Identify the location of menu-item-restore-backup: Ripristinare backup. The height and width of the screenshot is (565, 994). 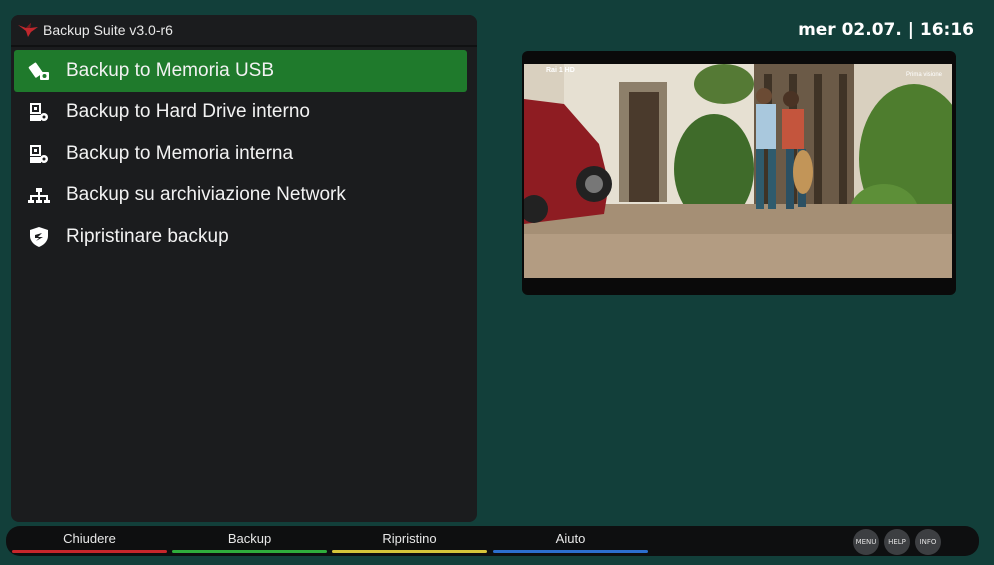
(240, 237).